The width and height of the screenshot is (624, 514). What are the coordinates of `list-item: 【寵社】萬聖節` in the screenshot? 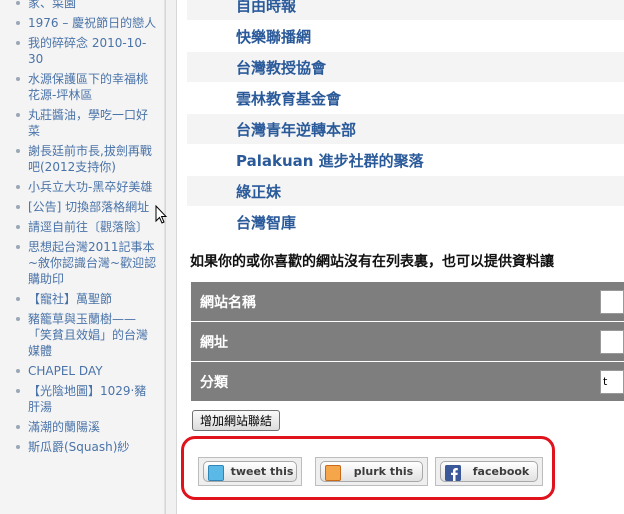 It's located at (83, 299).